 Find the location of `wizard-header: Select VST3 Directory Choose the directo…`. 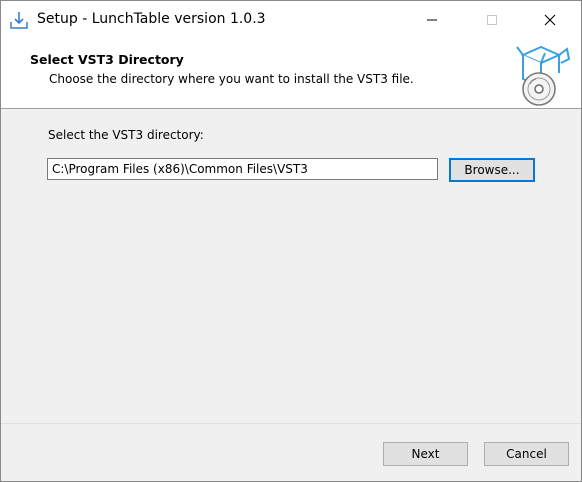

wizard-header: Select VST3 Directory Choose the directo… is located at coordinates (291, 73).